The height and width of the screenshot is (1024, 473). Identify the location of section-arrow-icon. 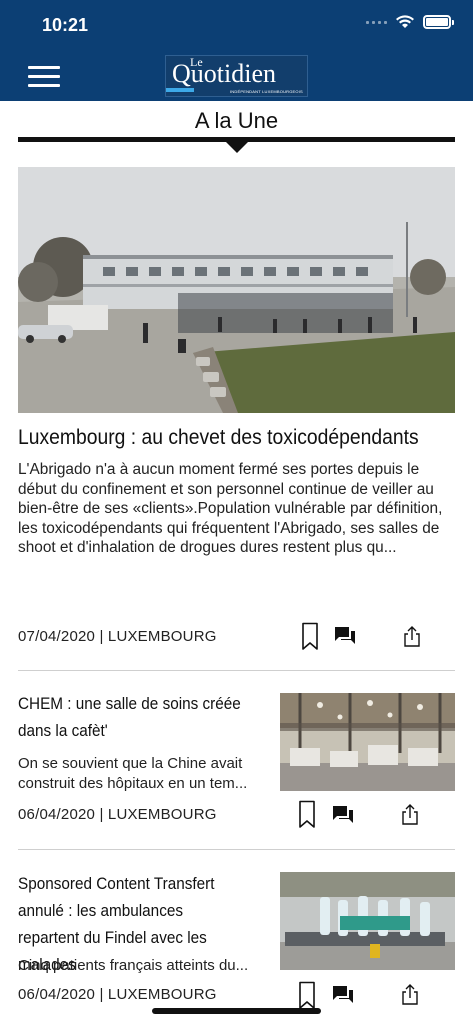
(237, 147).